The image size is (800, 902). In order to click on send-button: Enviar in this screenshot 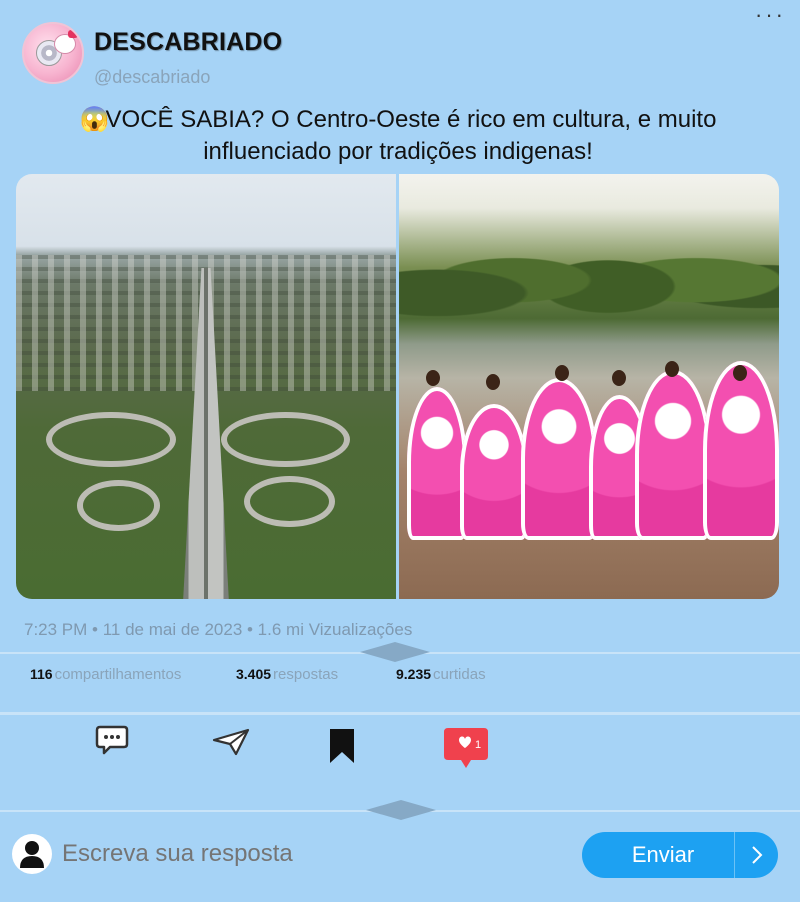, I will do `click(680, 855)`.